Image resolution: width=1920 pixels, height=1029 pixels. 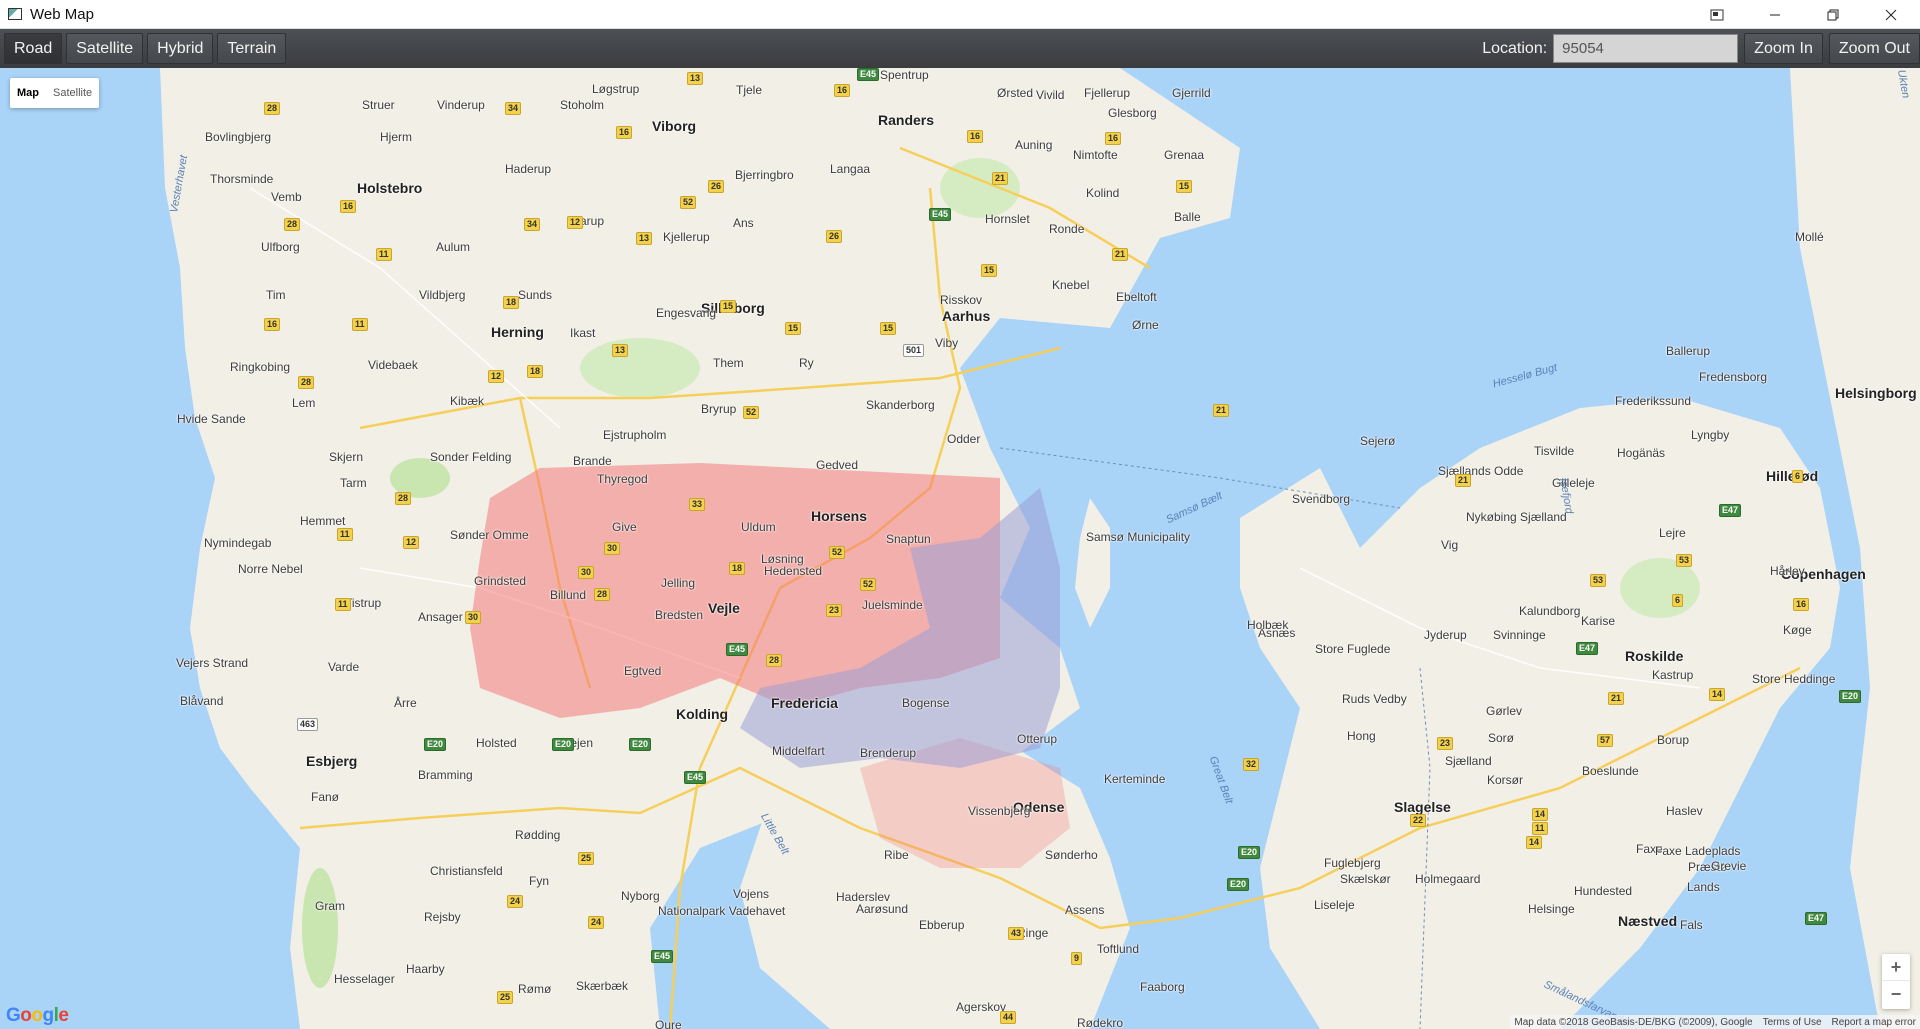 I want to click on zoom-out-icon: −, so click(x=1896, y=994).